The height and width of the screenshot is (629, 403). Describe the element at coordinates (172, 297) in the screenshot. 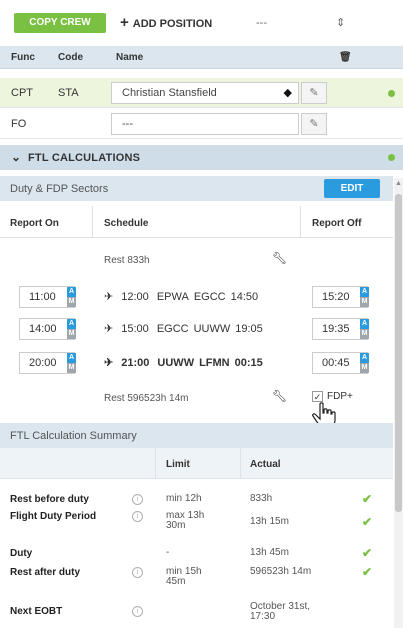

I see `from-airport: EPWA` at that location.